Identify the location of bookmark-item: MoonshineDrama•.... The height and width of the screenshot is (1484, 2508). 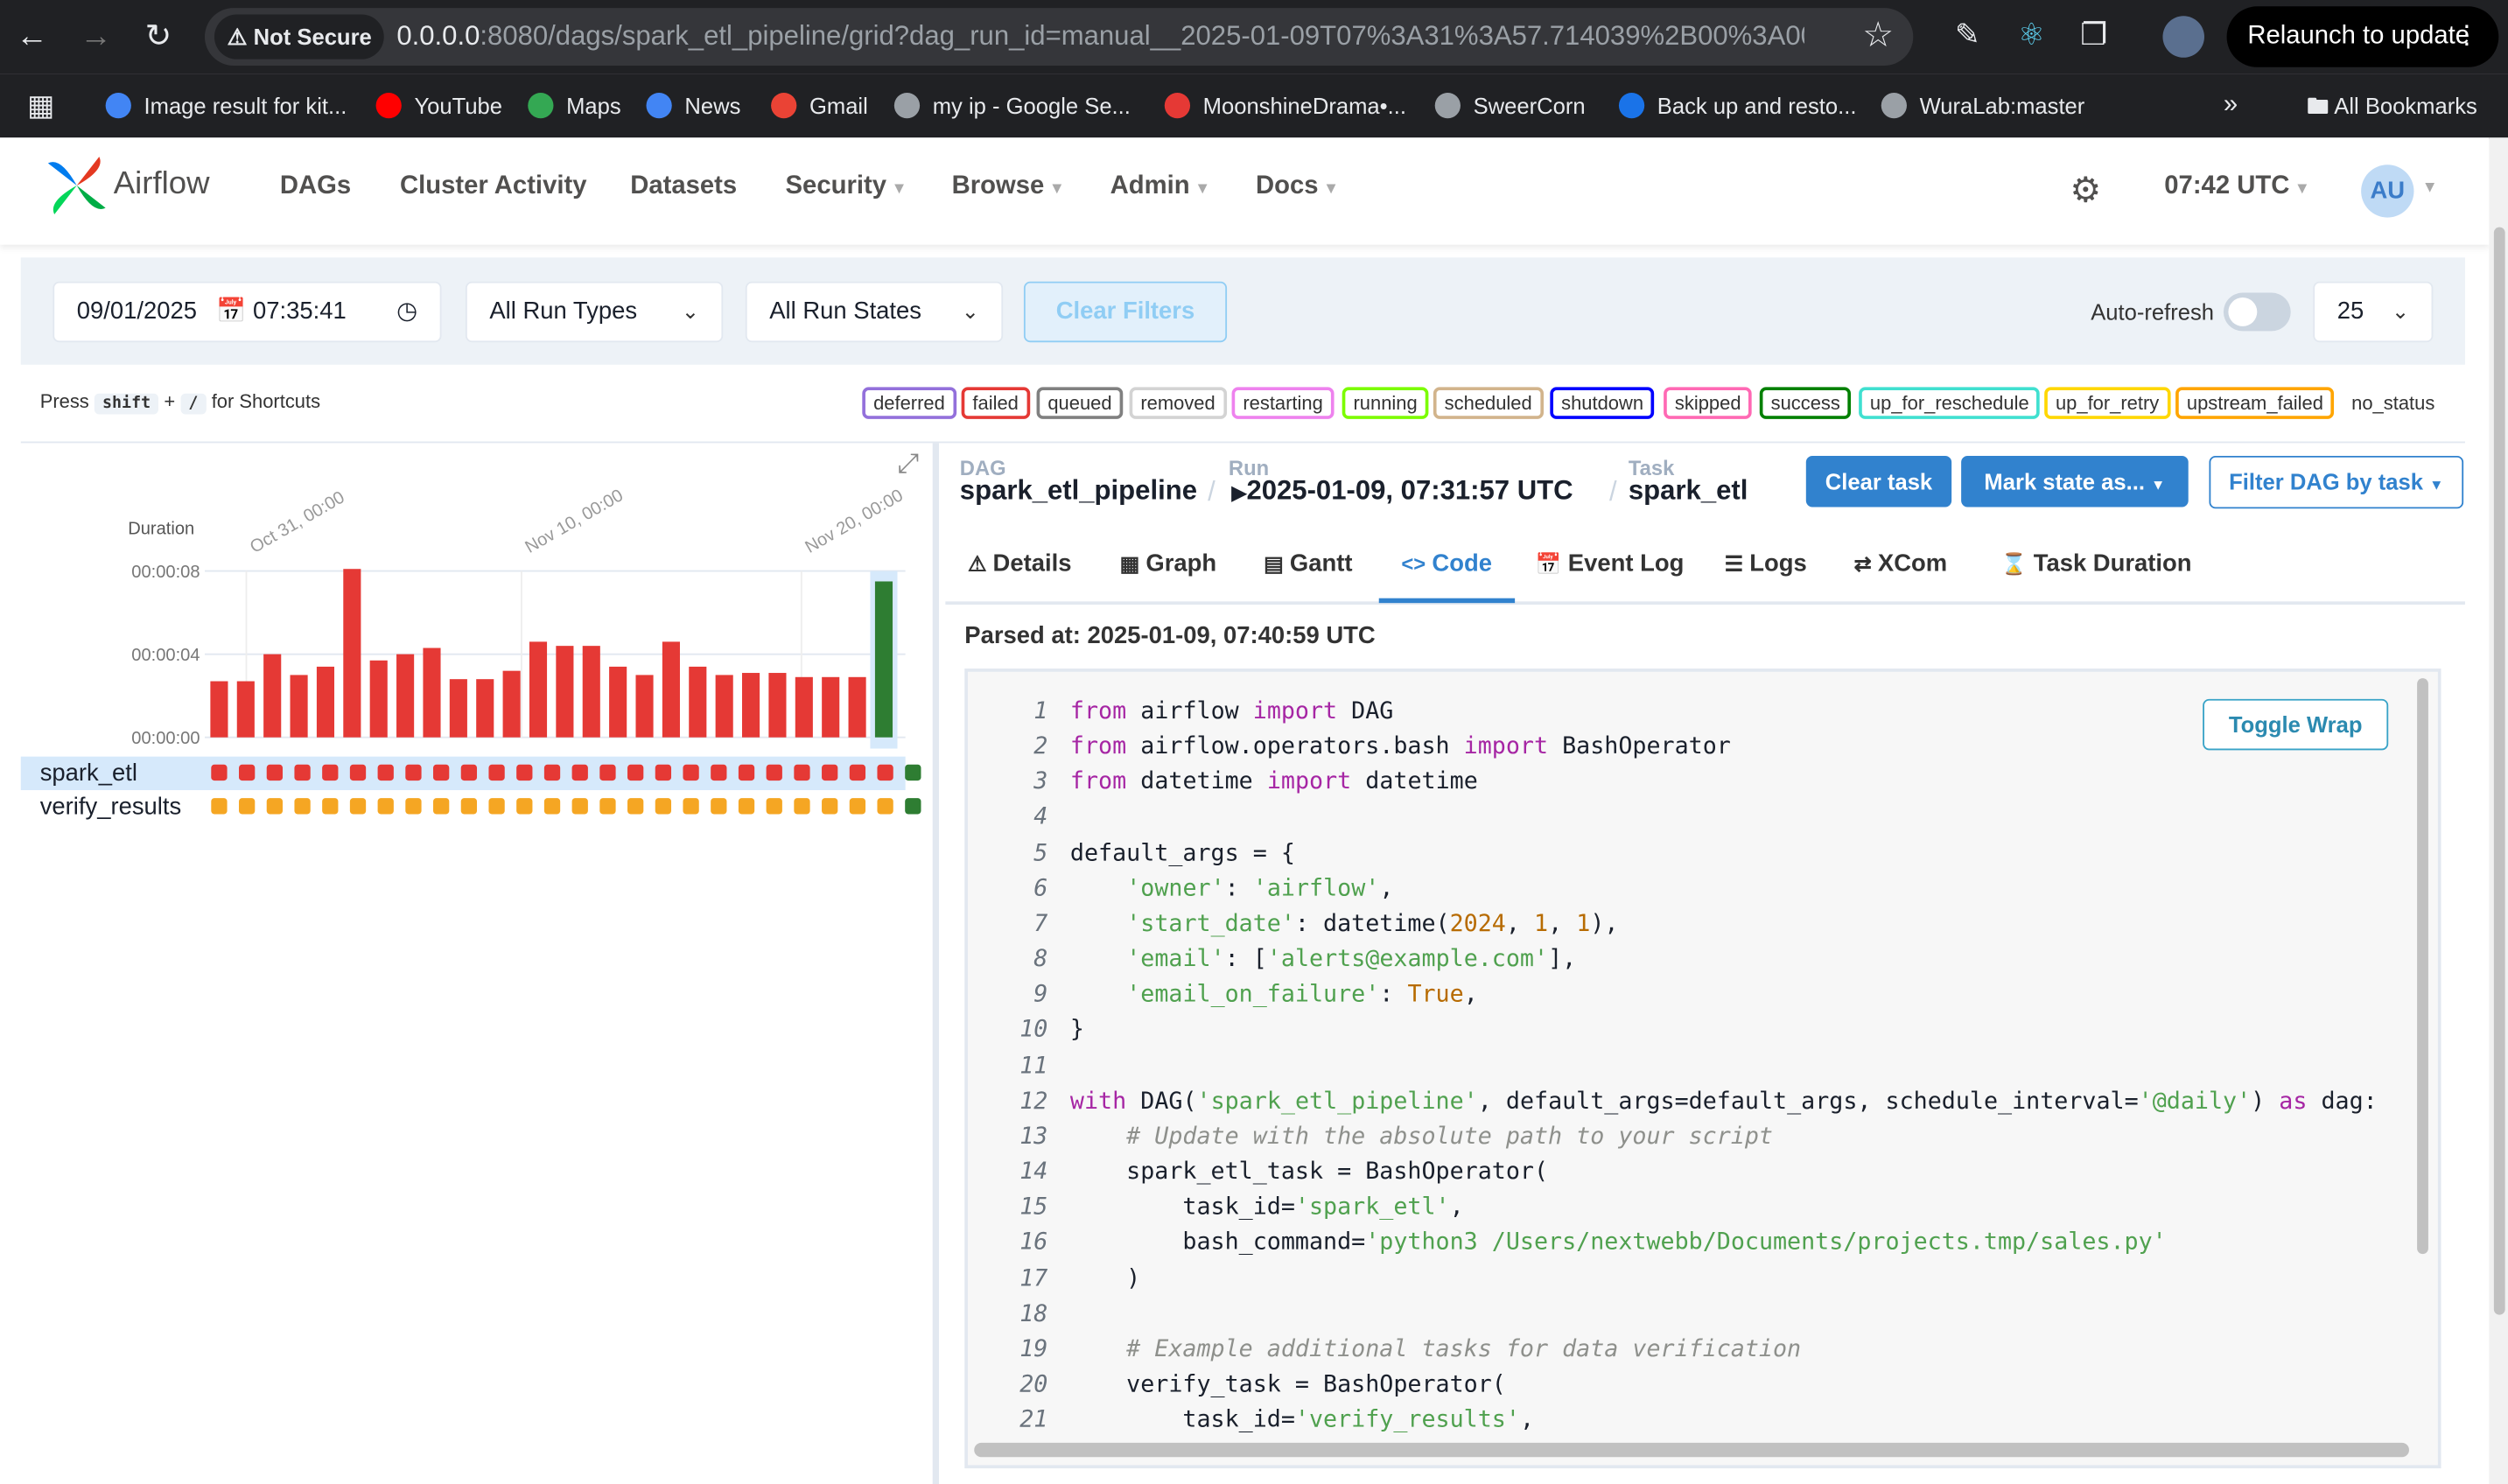
(1285, 105).